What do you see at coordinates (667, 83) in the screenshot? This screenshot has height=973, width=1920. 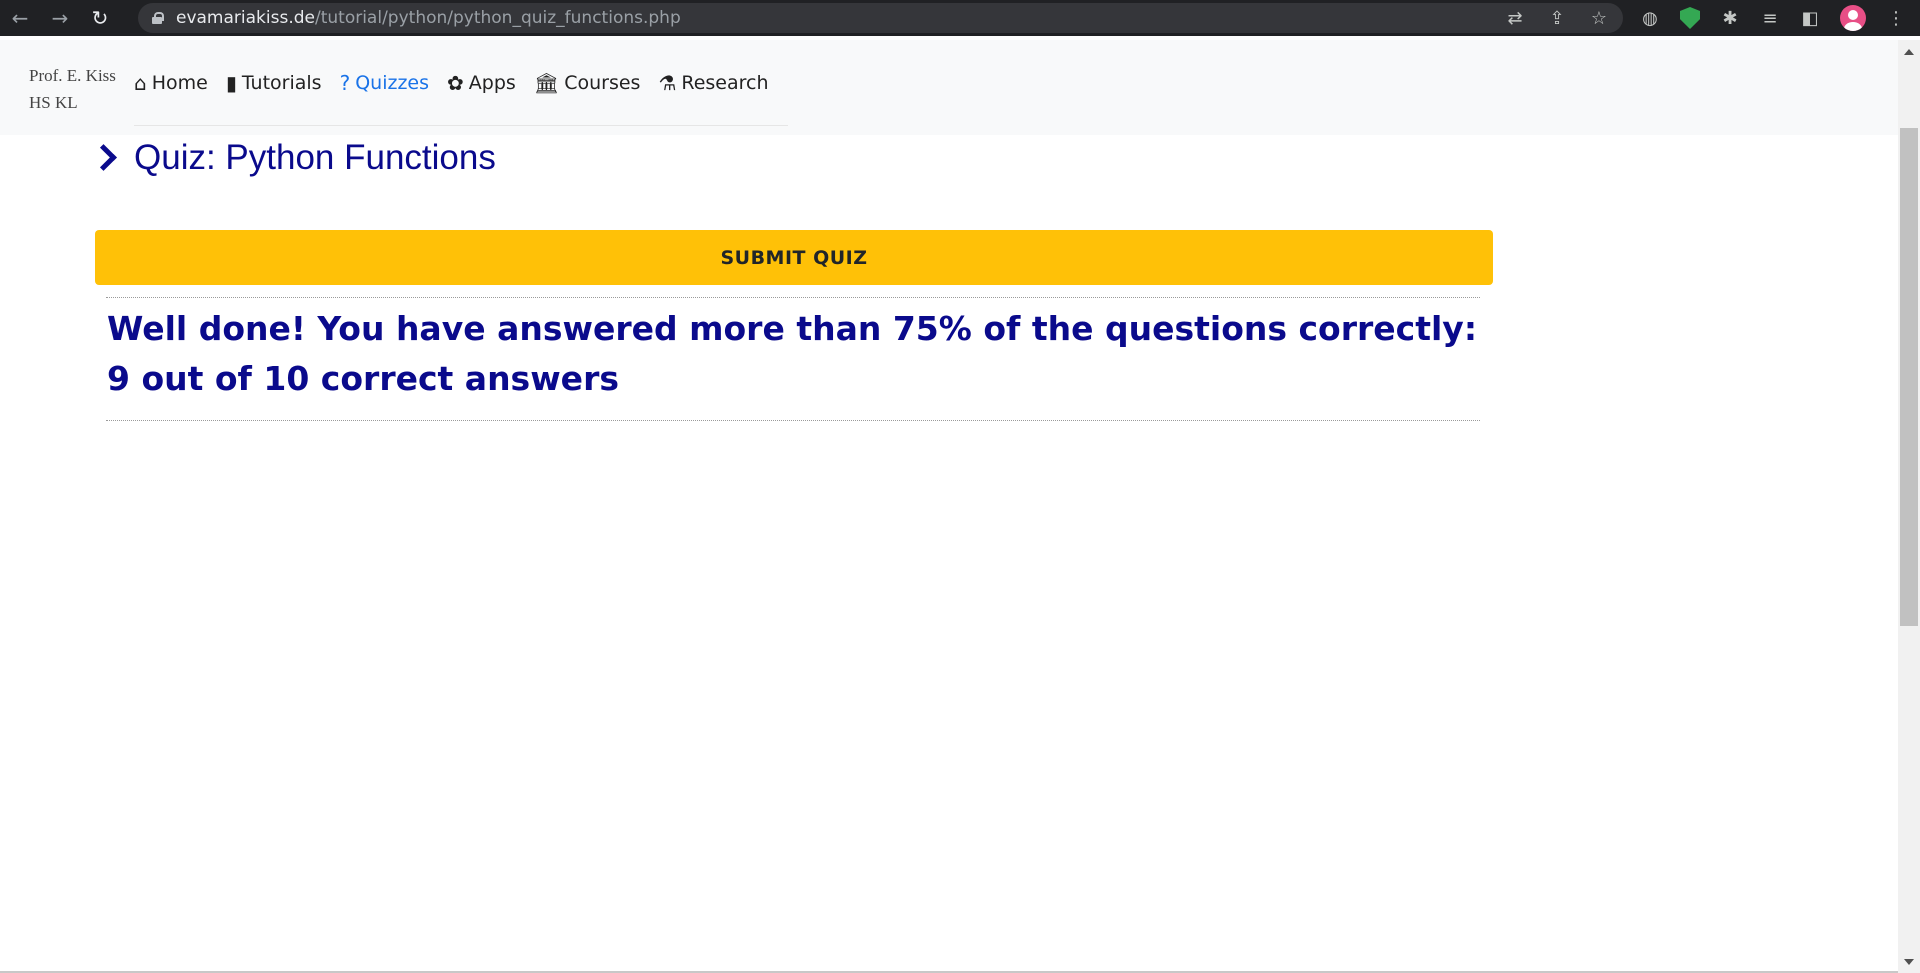 I see `research-icon: ⚗` at bounding box center [667, 83].